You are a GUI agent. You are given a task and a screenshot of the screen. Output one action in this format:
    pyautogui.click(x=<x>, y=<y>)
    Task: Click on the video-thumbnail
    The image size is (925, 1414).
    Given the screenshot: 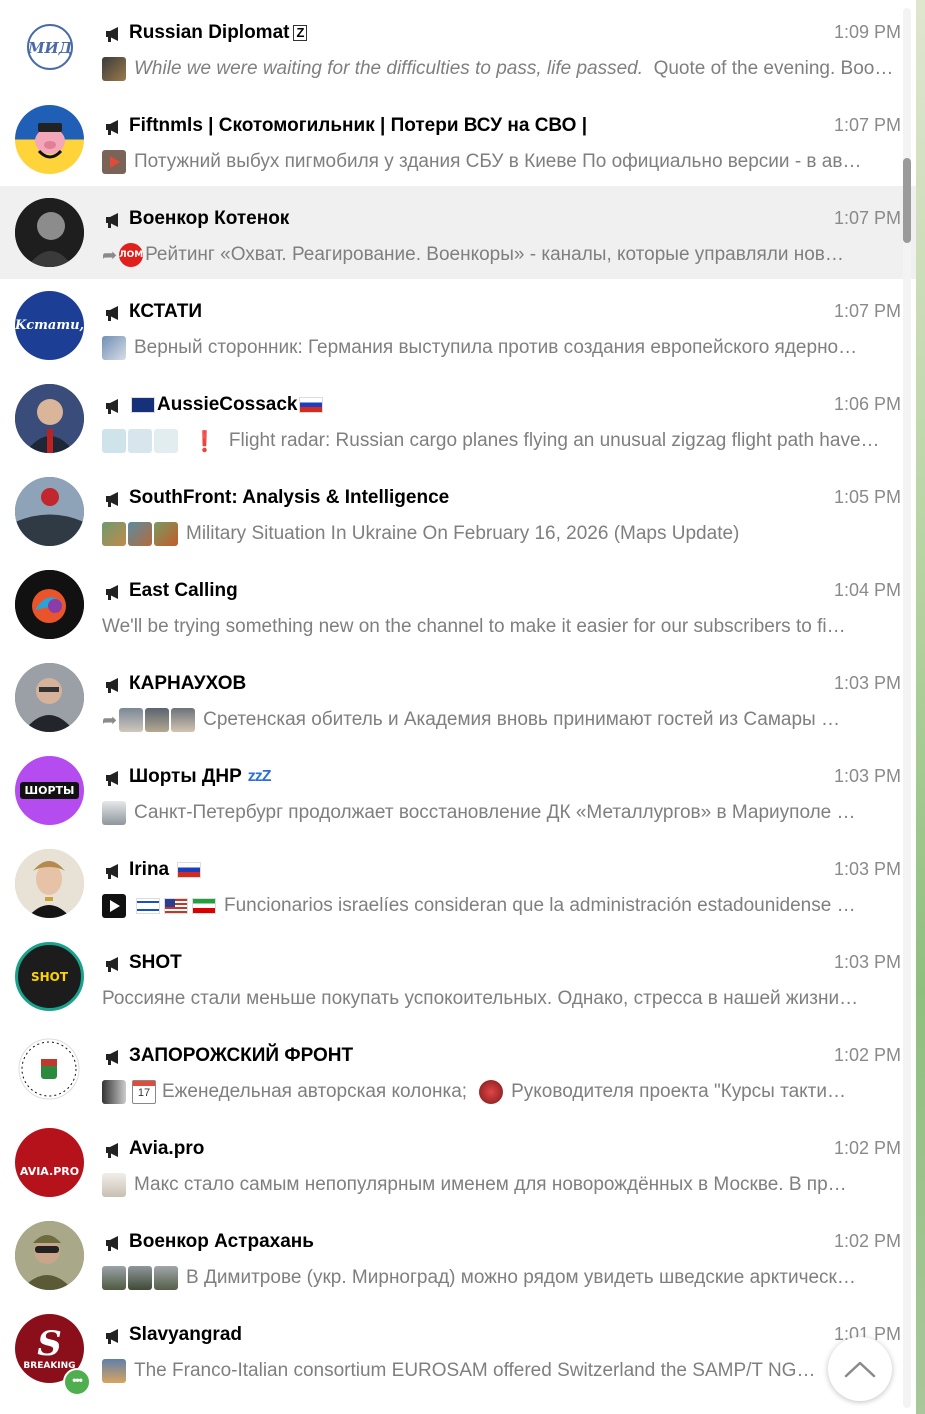 What is the action you would take?
    pyautogui.click(x=114, y=162)
    